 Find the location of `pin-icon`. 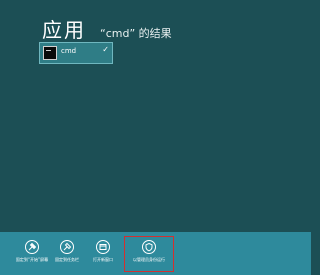

pin-icon is located at coordinates (32, 247).